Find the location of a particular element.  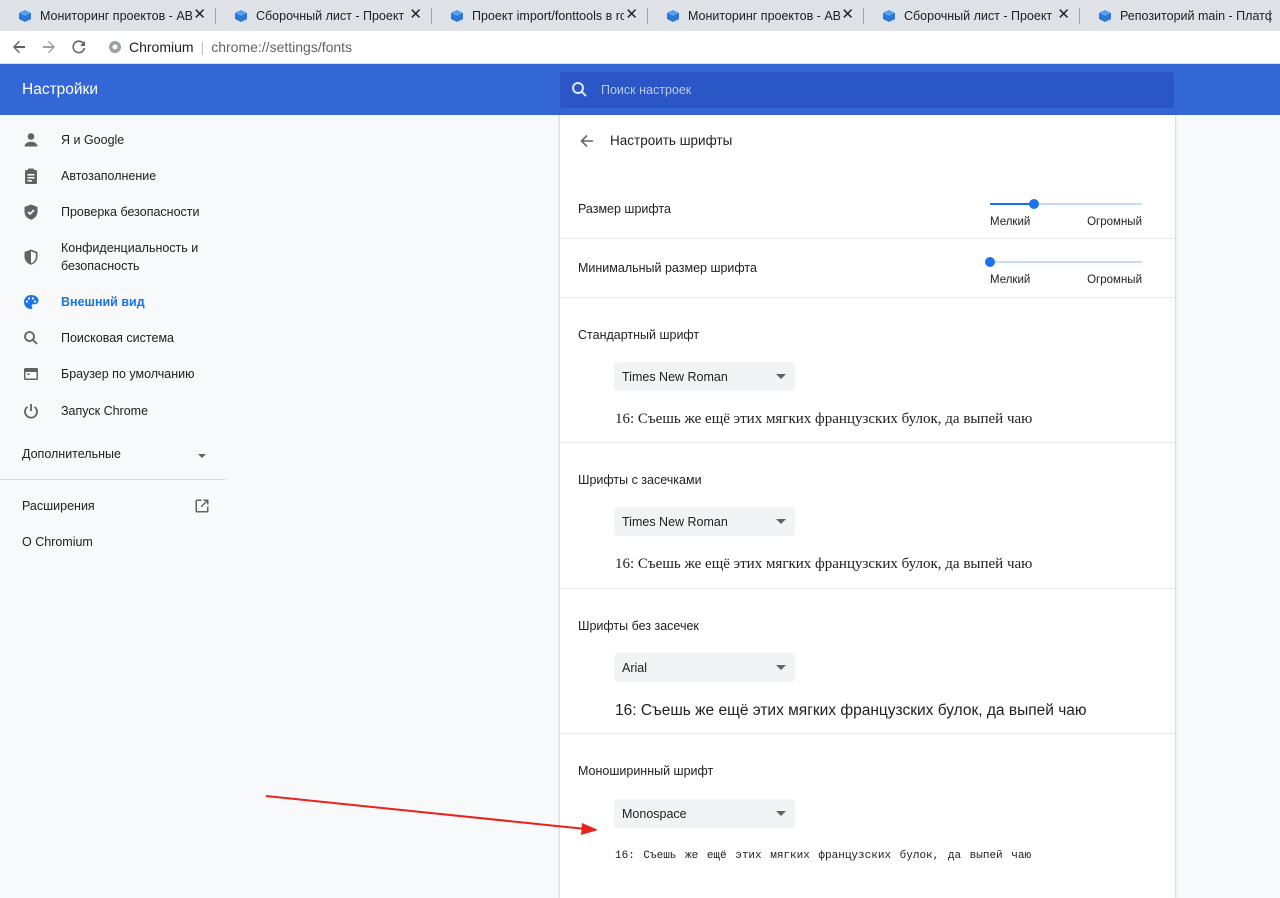

reload-icon is located at coordinates (79, 47).